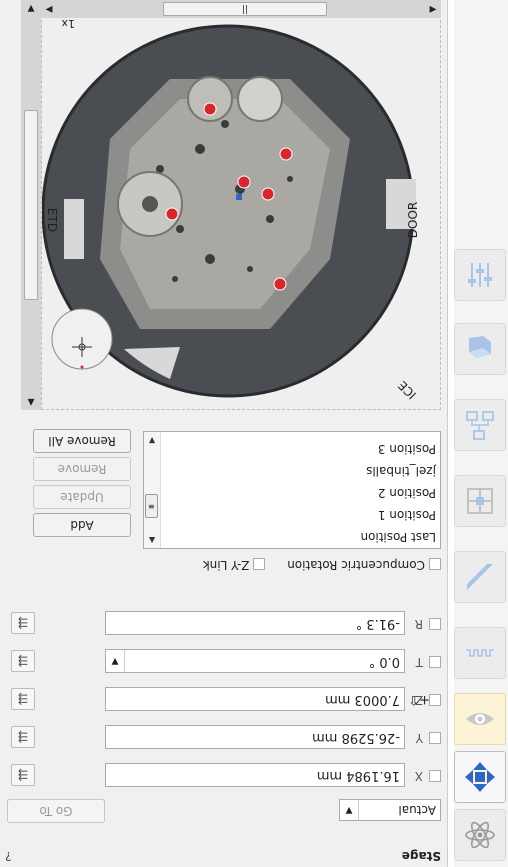  I want to click on wedge-icon, so click(480, 577).